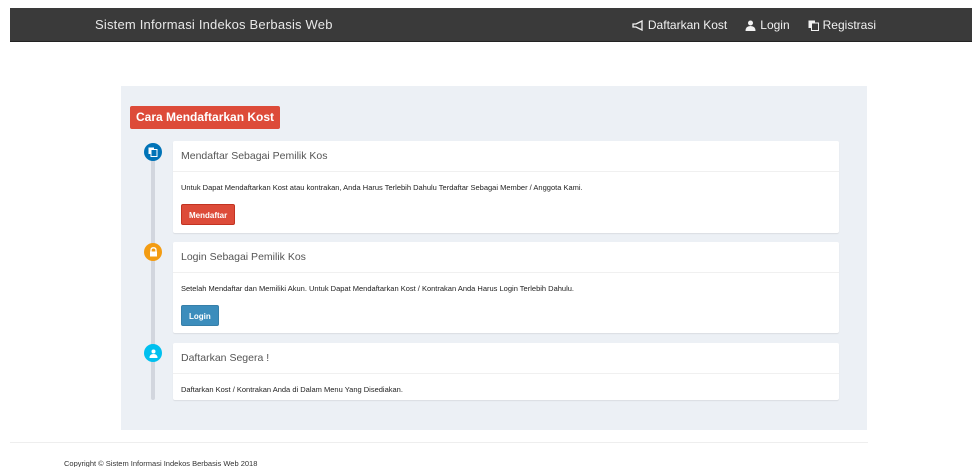 This screenshot has width=972, height=467. I want to click on lock-icon, so click(153, 252).